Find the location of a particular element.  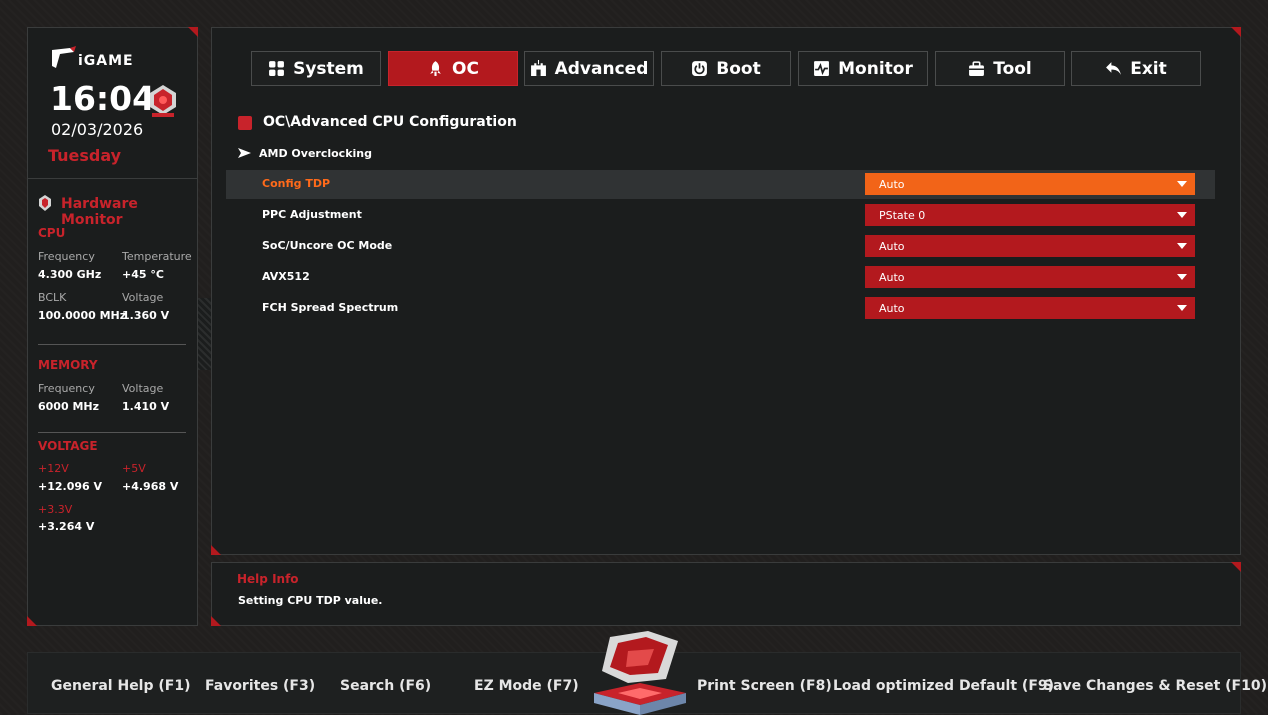

tab-label: Tool is located at coordinates (1012, 68).